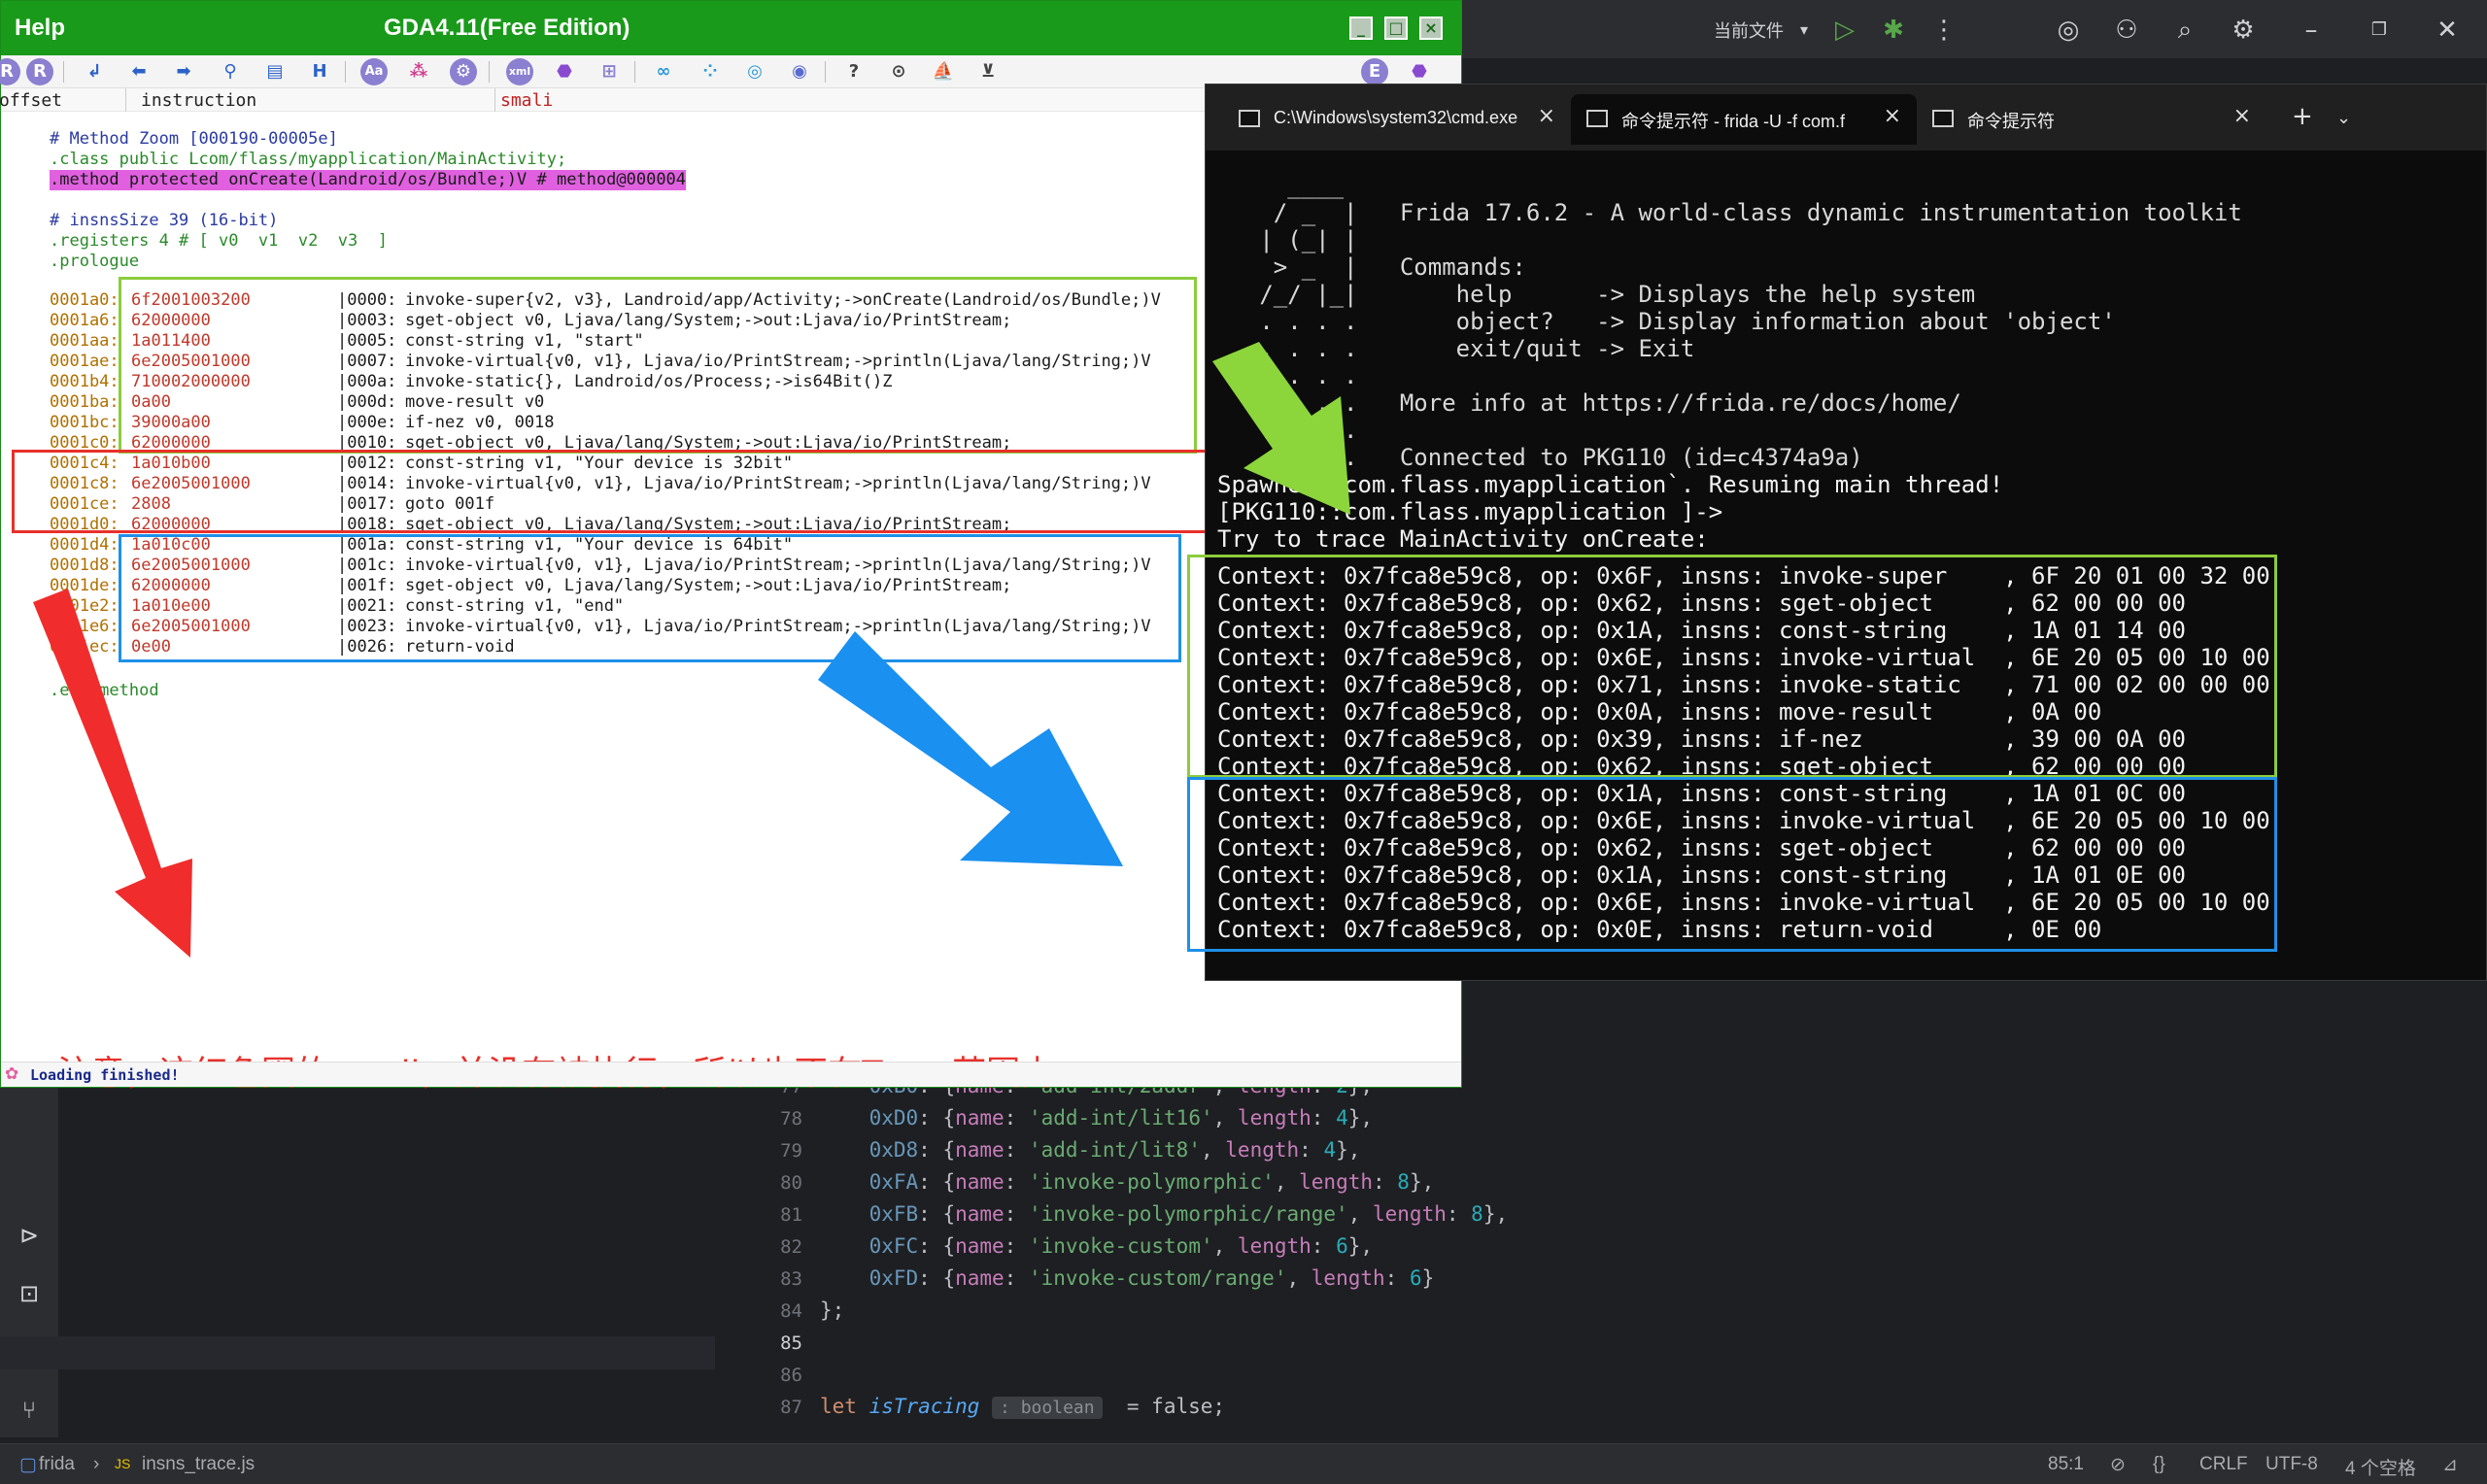 This screenshot has height=1484, width=2487. Describe the element at coordinates (96, 1464) in the screenshot. I see `chevron-right-icon: ›` at that location.